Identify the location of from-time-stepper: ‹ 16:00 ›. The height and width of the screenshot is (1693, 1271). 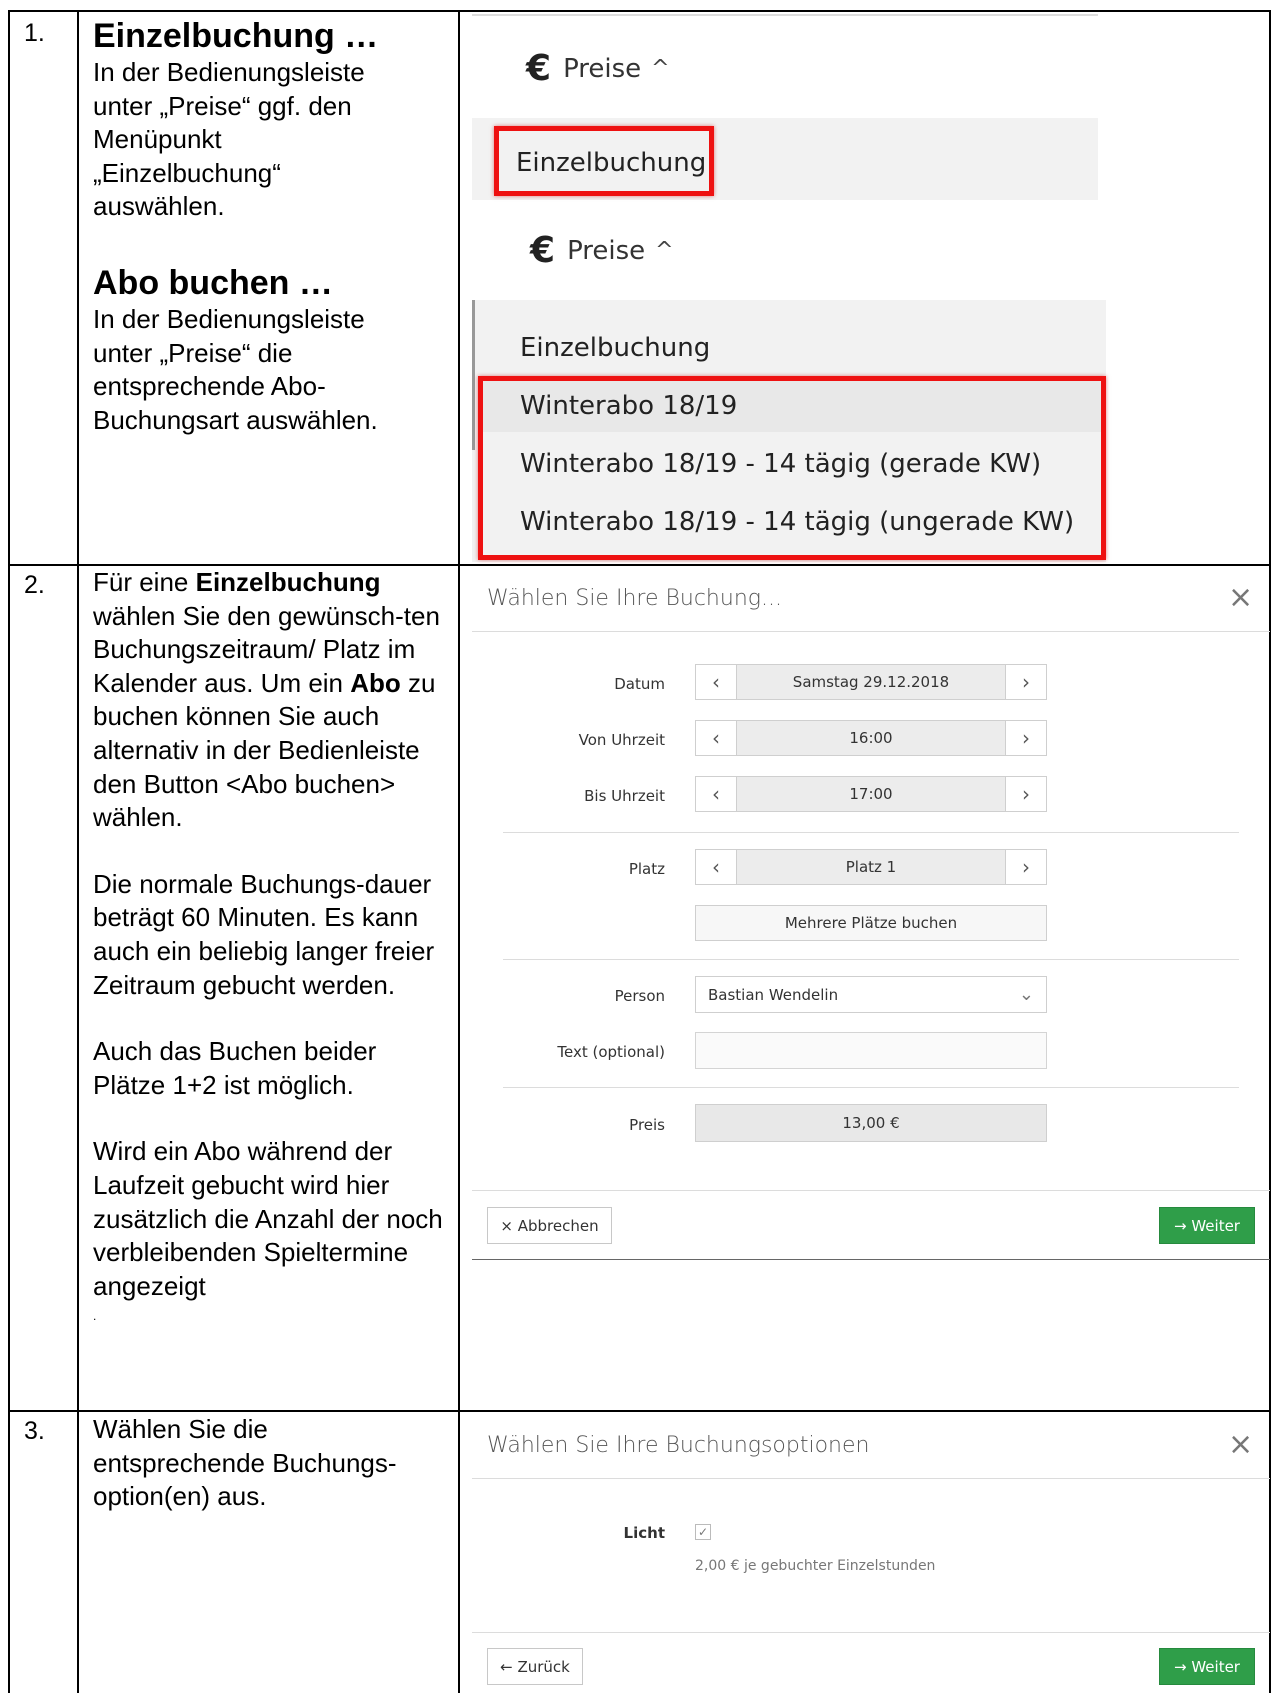
(871, 738).